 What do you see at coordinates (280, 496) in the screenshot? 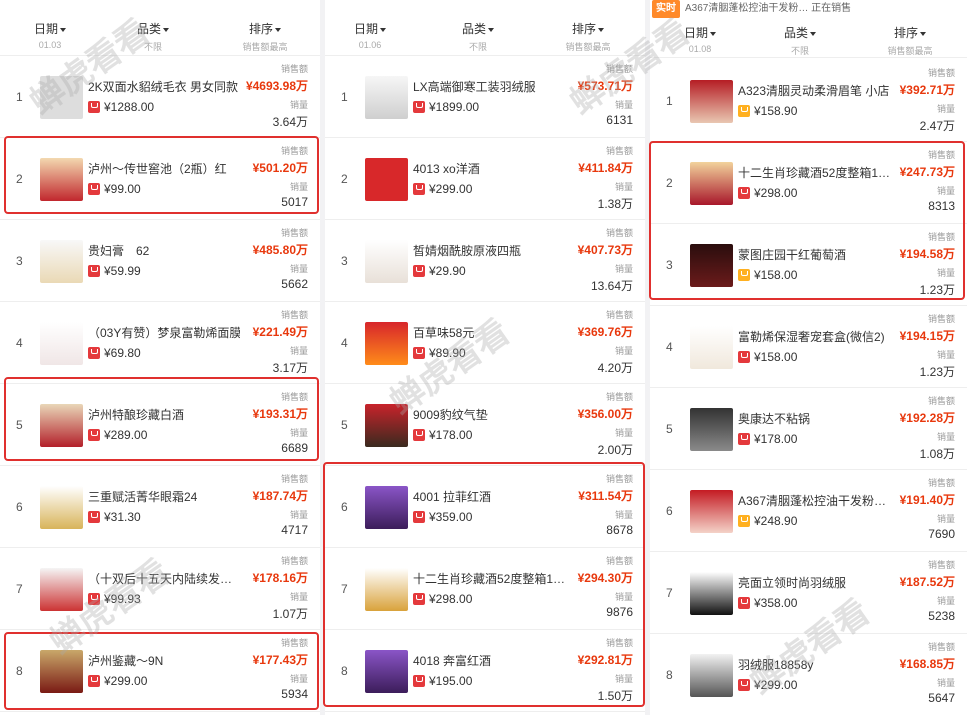
I see `sales-amount: ¥187.74万` at bounding box center [280, 496].